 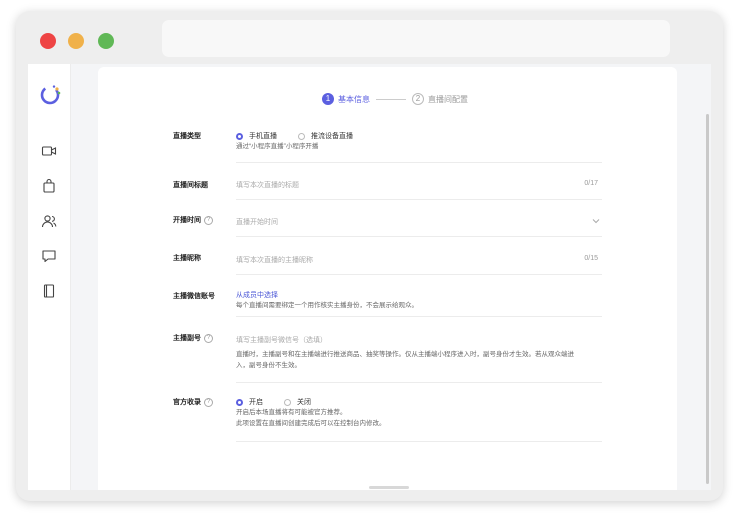 I want to click on start-time-label: 开播时间 ?, so click(x=193, y=220).